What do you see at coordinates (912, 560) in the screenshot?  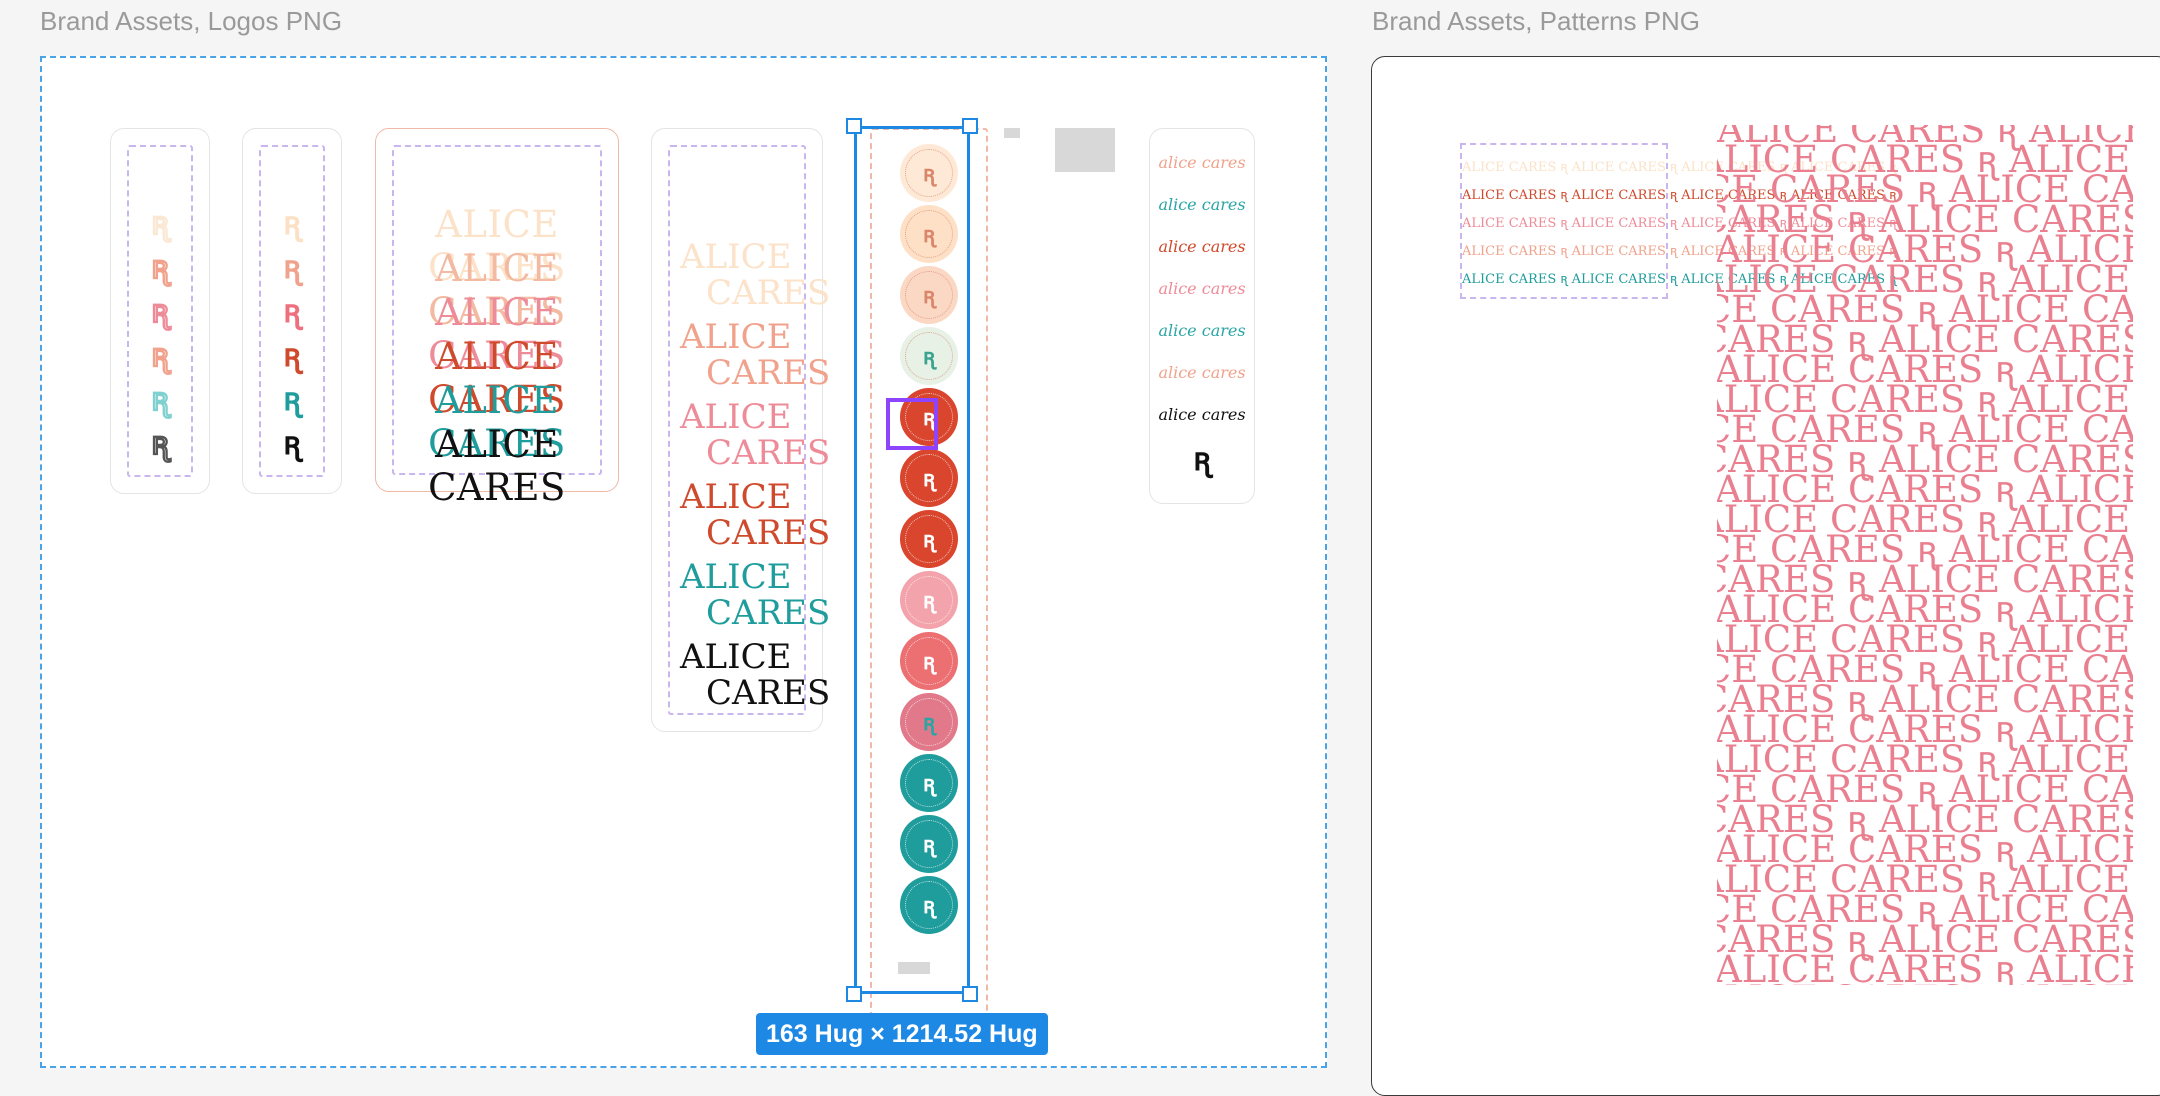 I see `selection-box` at bounding box center [912, 560].